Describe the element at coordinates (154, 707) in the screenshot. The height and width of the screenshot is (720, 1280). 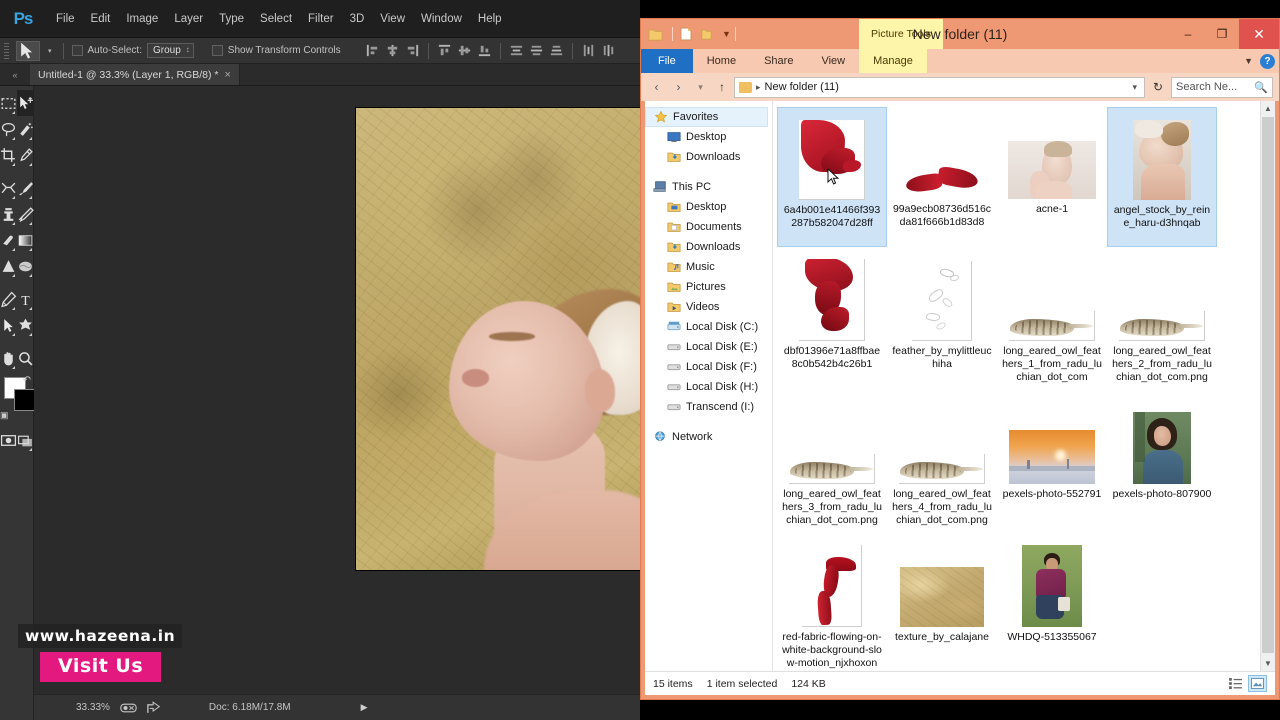
I see `share-icon` at that location.